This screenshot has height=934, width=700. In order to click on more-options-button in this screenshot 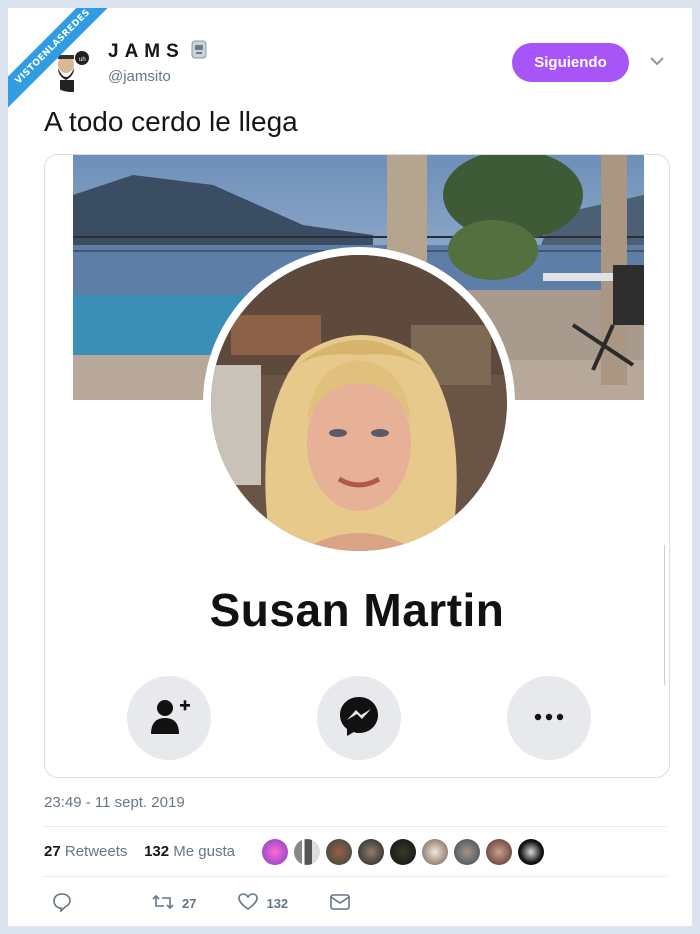, I will do `click(549, 718)`.